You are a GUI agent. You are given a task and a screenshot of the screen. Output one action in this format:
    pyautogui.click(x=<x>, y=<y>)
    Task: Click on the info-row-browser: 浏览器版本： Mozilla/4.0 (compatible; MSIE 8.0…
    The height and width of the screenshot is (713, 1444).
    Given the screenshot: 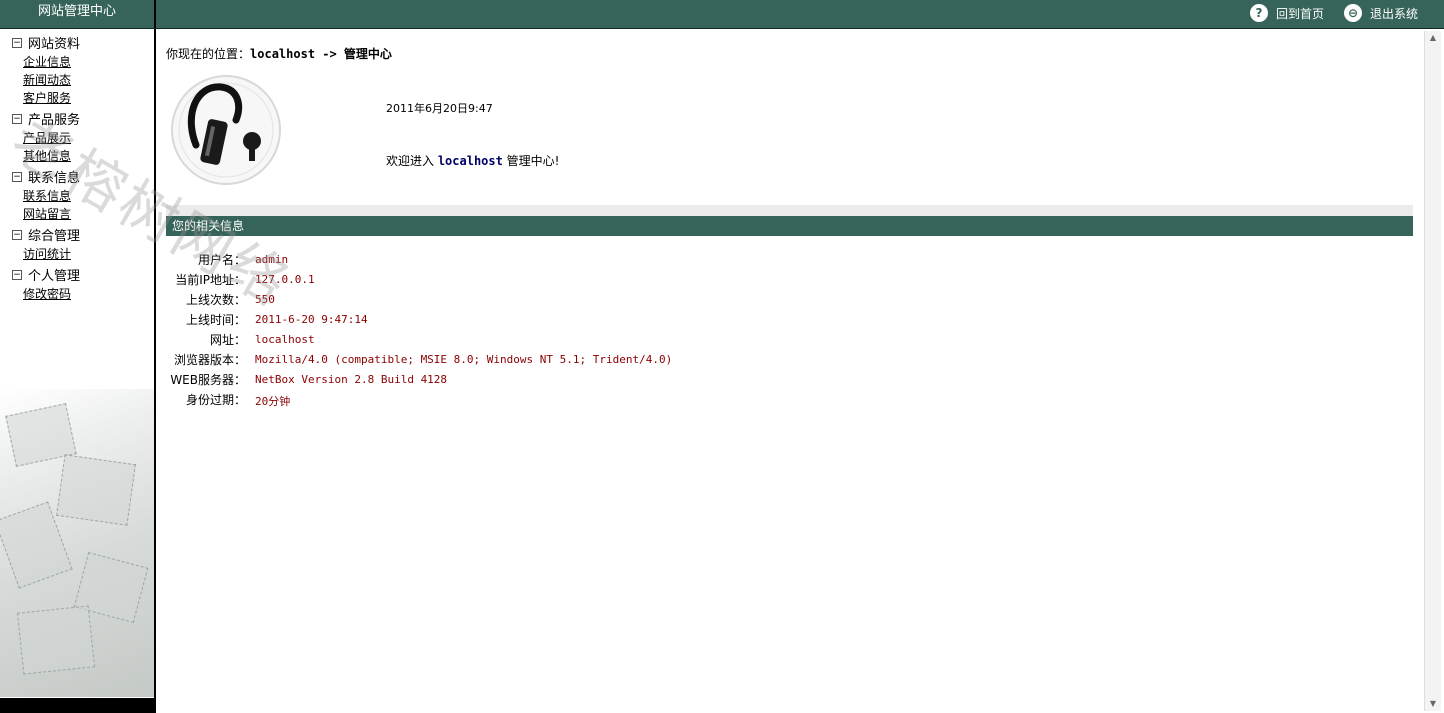 What is the action you would take?
    pyautogui.click(x=516, y=361)
    